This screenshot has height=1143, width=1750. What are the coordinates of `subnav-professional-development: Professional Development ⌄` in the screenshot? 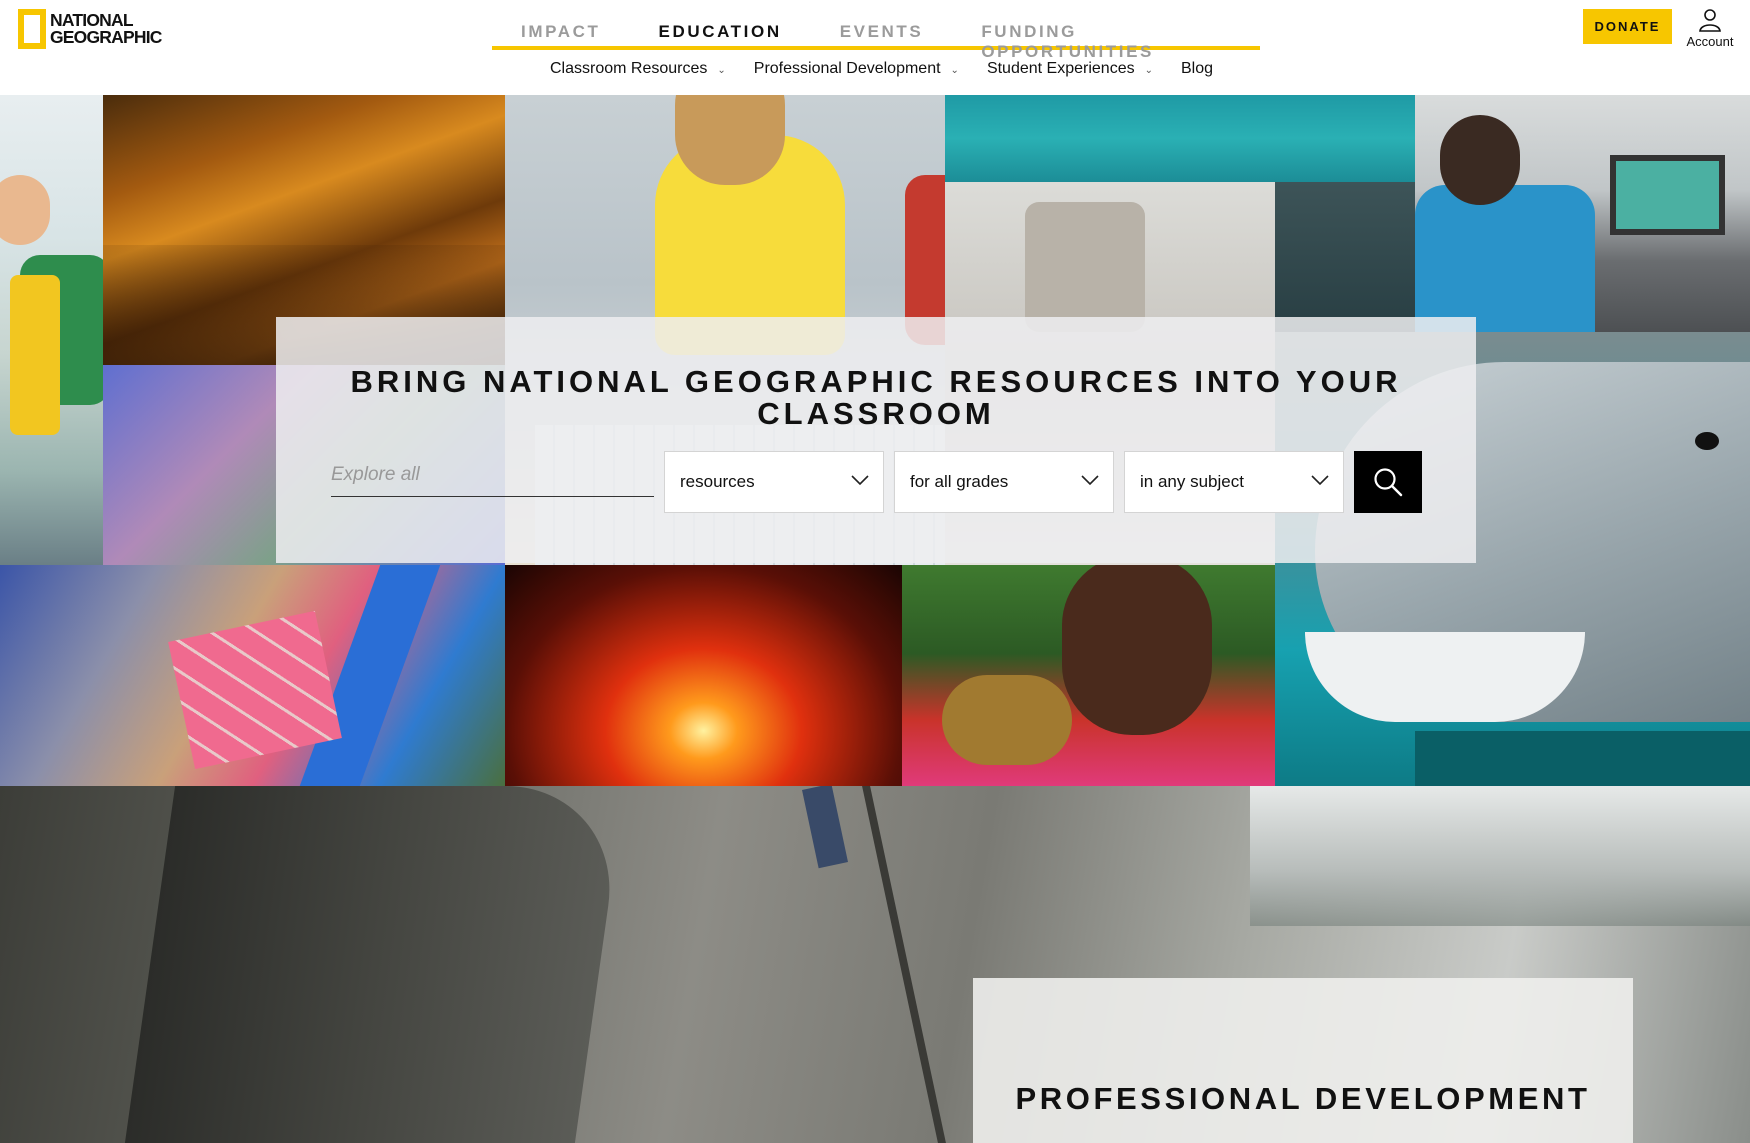 It's located at (856, 69).